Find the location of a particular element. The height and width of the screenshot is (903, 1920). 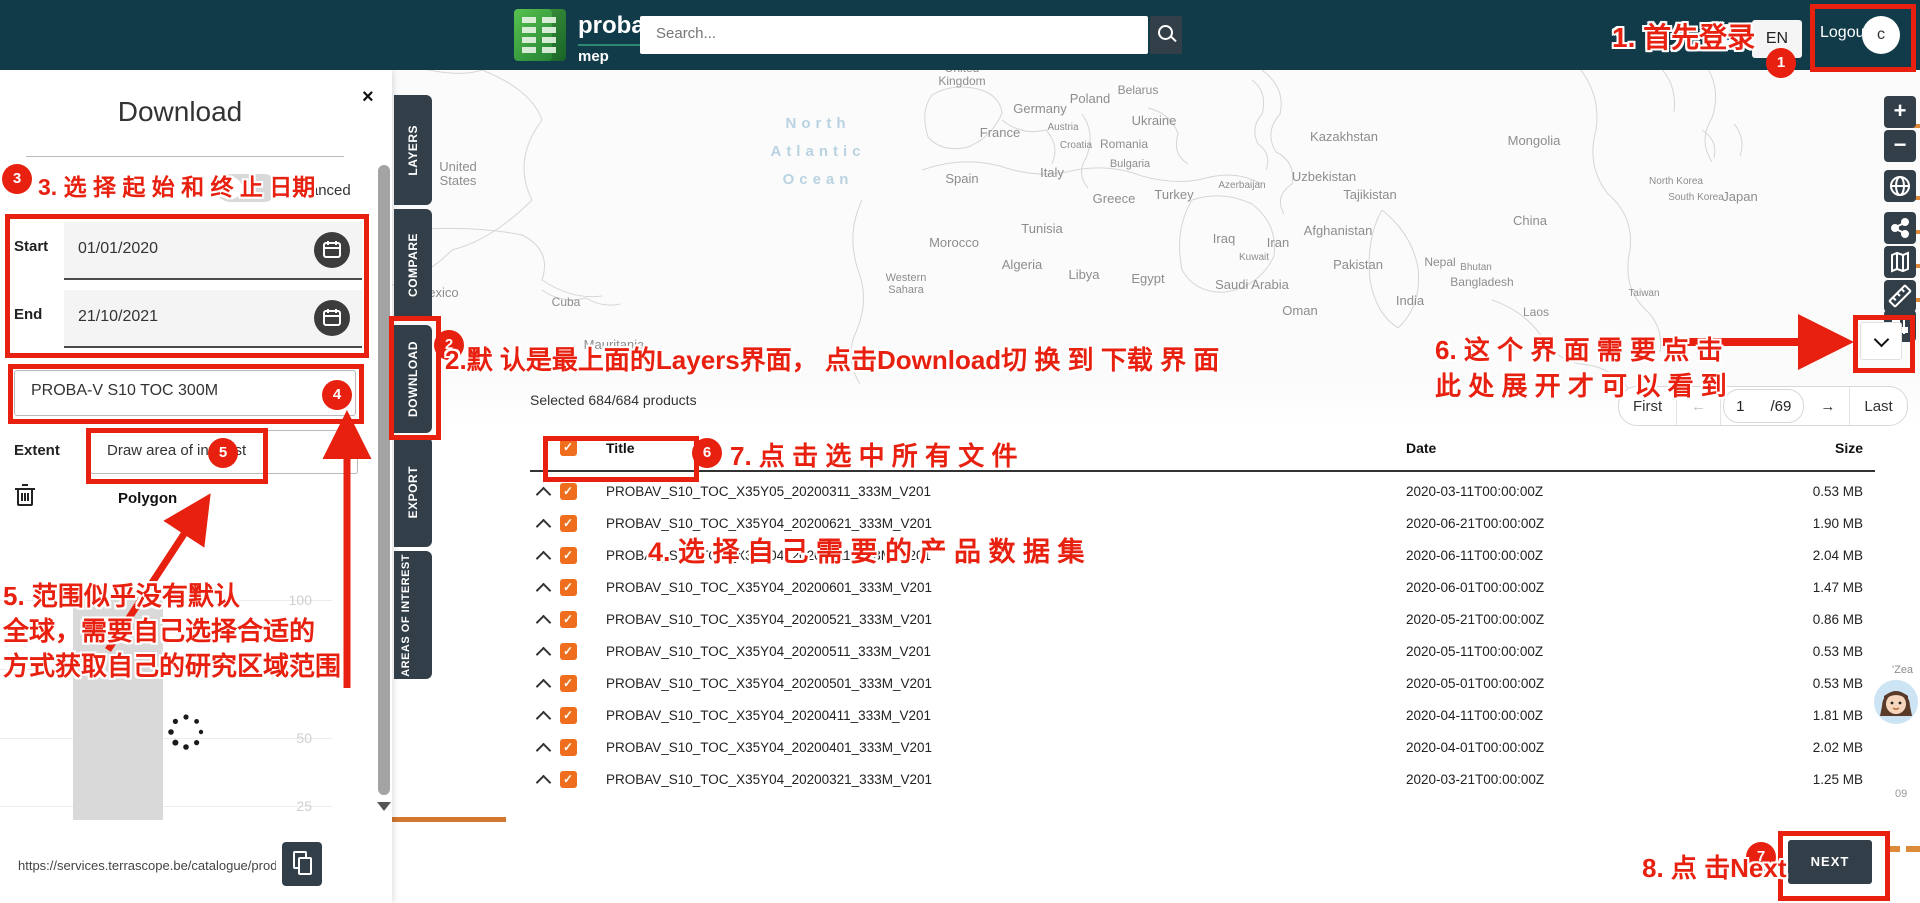

close-icon: × is located at coordinates (368, 97).